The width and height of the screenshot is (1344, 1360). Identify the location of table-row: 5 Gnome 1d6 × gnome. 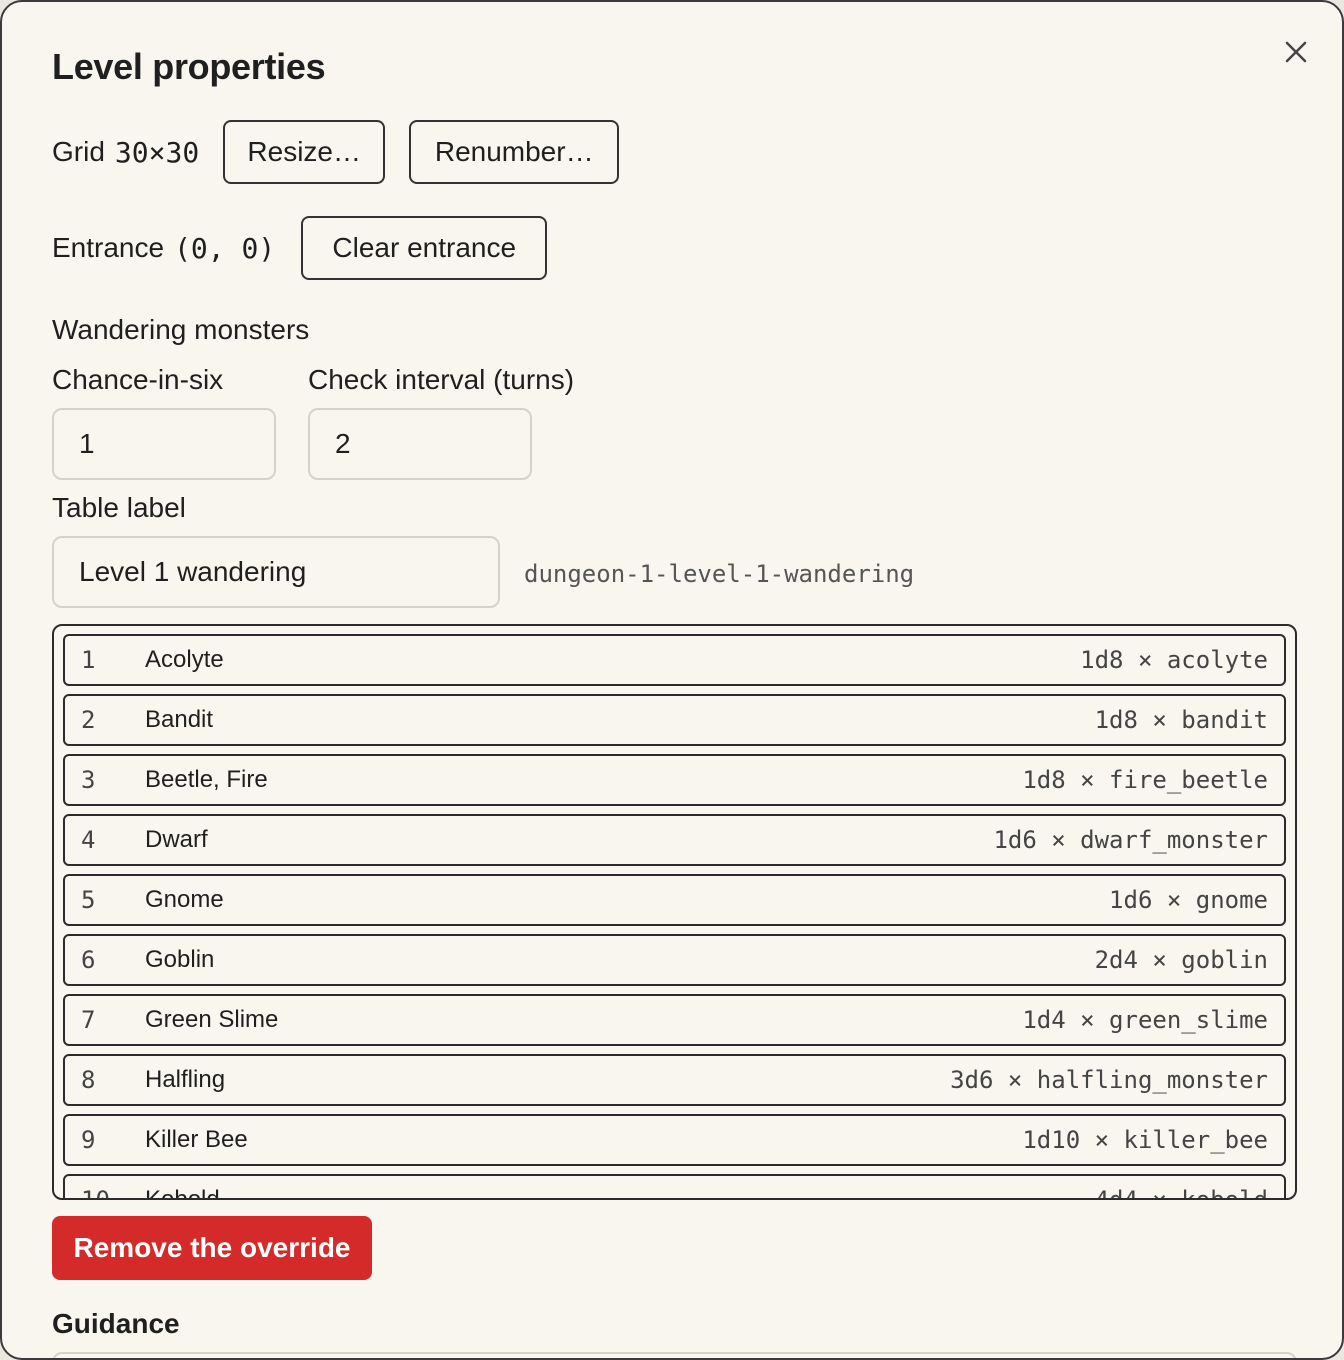
(674, 900).